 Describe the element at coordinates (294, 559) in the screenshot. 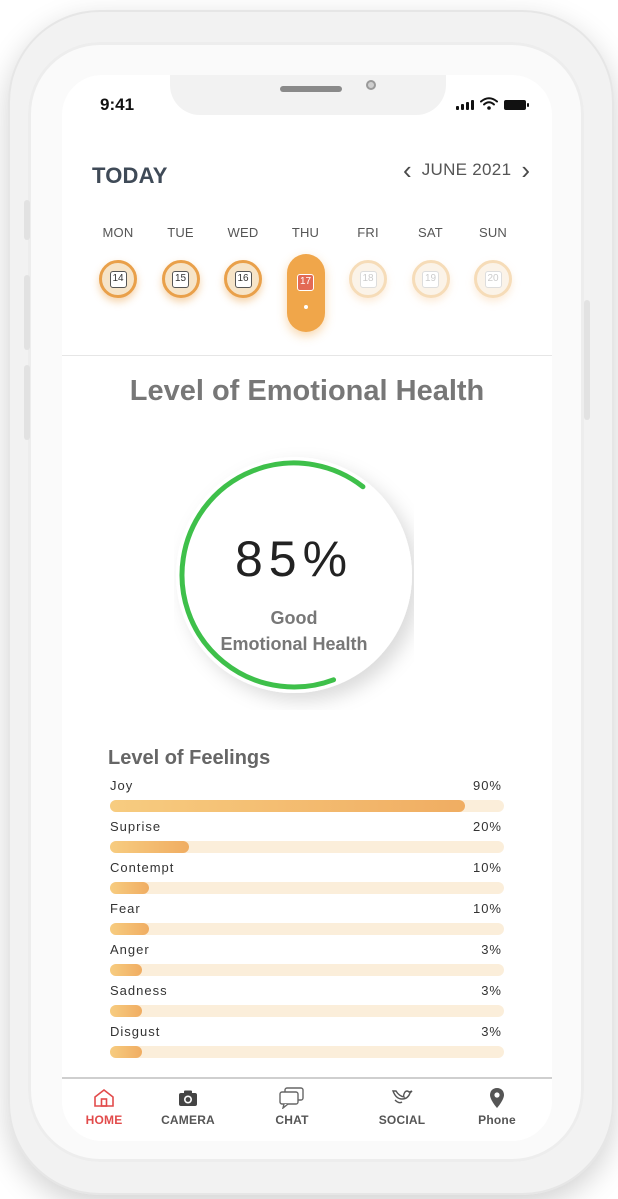

I see `emotional-health-percent: 85%` at that location.